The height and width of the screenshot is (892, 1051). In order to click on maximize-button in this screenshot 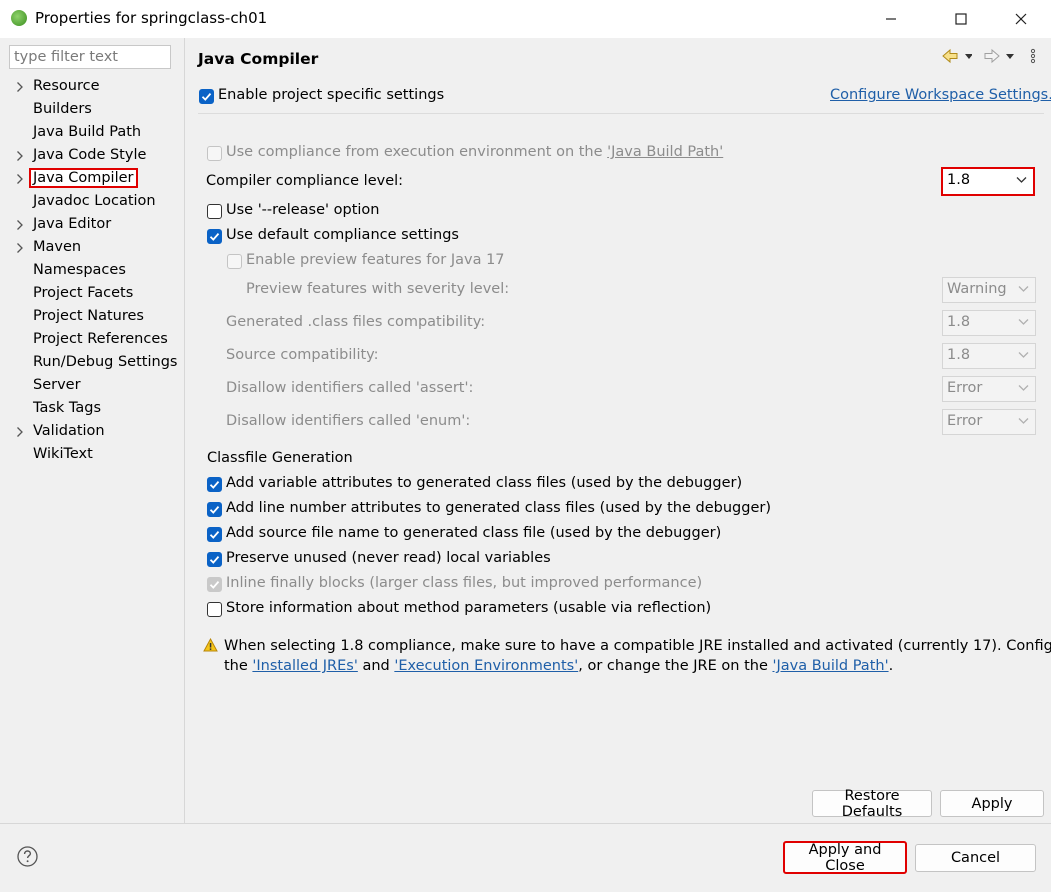, I will do `click(961, 19)`.